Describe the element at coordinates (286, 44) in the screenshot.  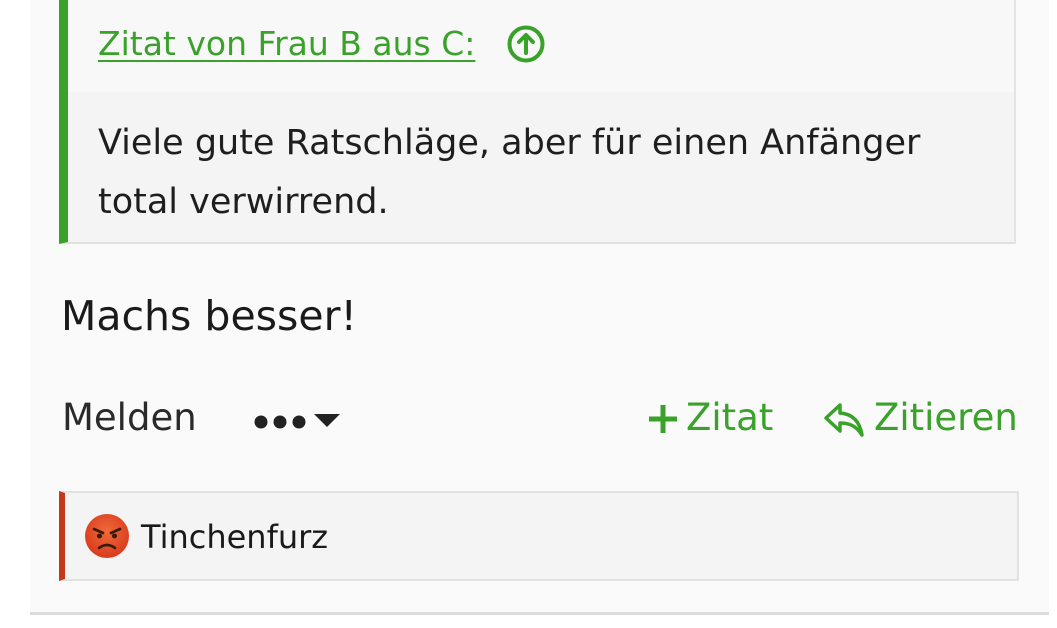
I see `quote-source-link: Zitat von Frau B aus C:` at that location.